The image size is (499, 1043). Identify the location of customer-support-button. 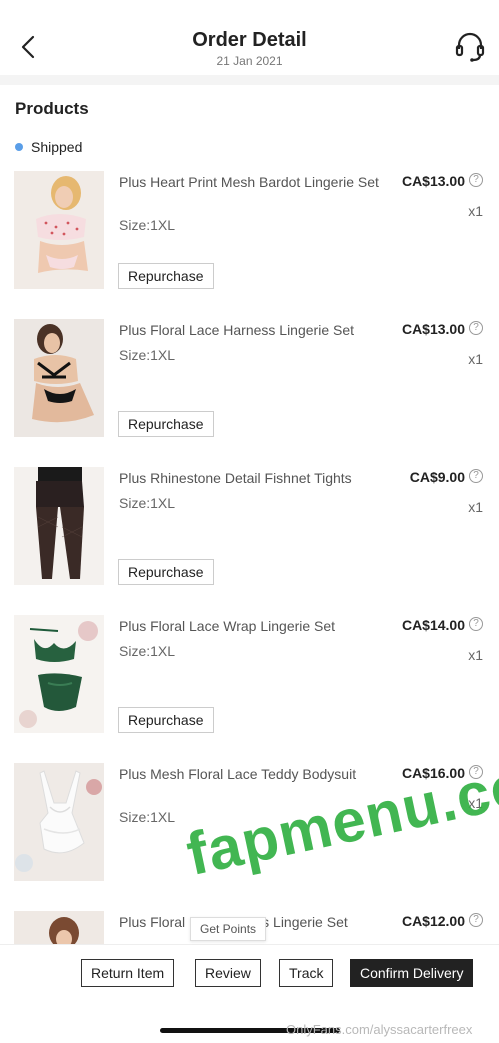
(470, 47).